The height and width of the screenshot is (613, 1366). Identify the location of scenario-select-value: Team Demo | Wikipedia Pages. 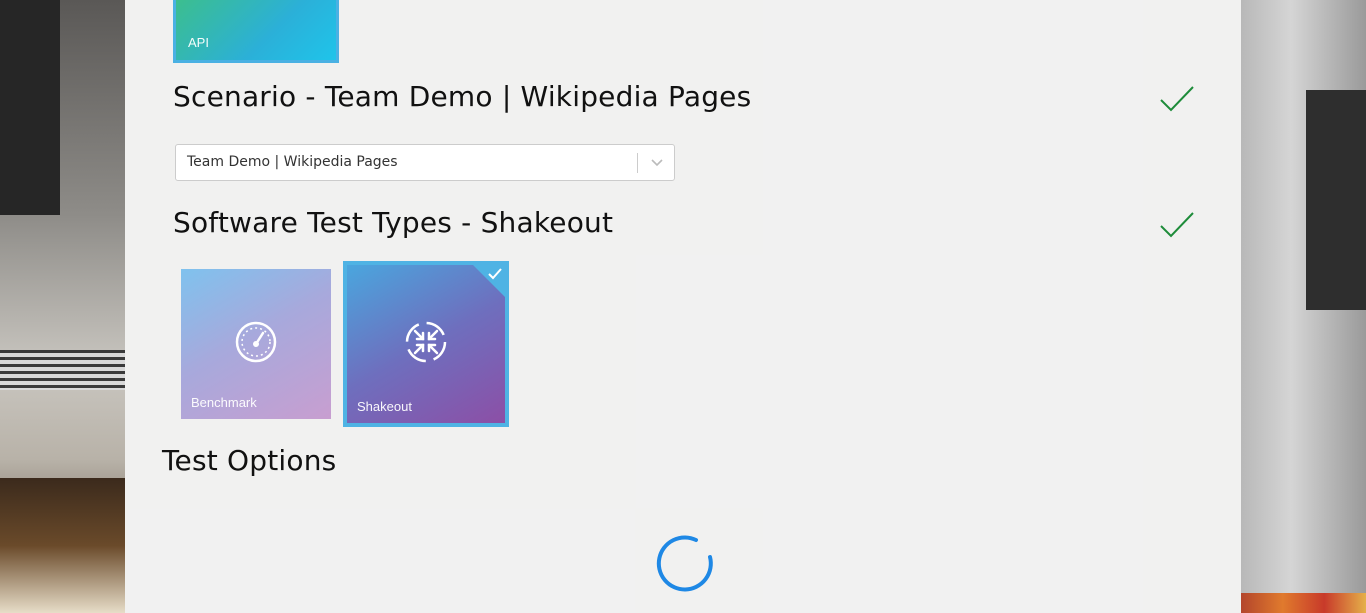
(292, 162).